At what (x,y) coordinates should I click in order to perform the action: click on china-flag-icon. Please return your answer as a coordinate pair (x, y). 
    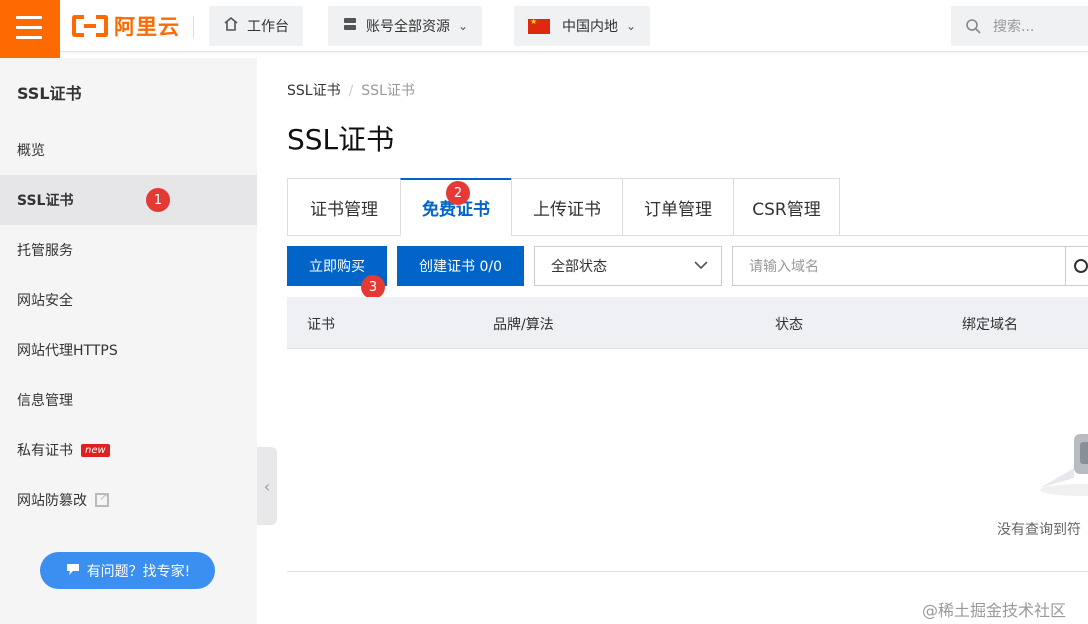
    Looking at the image, I should click on (539, 25).